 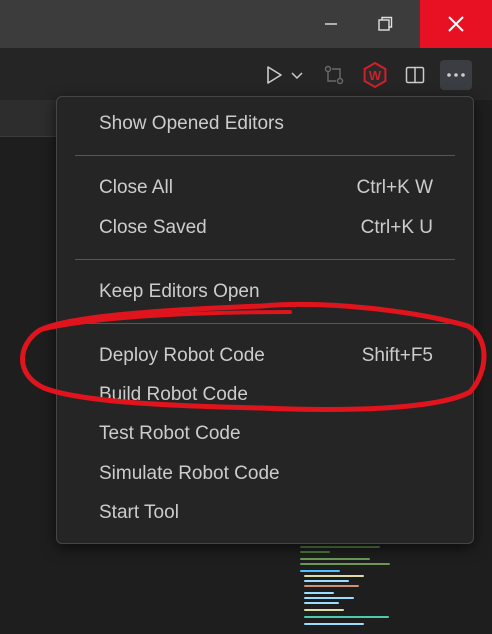 I want to click on chevron-down-icon, so click(x=297, y=76).